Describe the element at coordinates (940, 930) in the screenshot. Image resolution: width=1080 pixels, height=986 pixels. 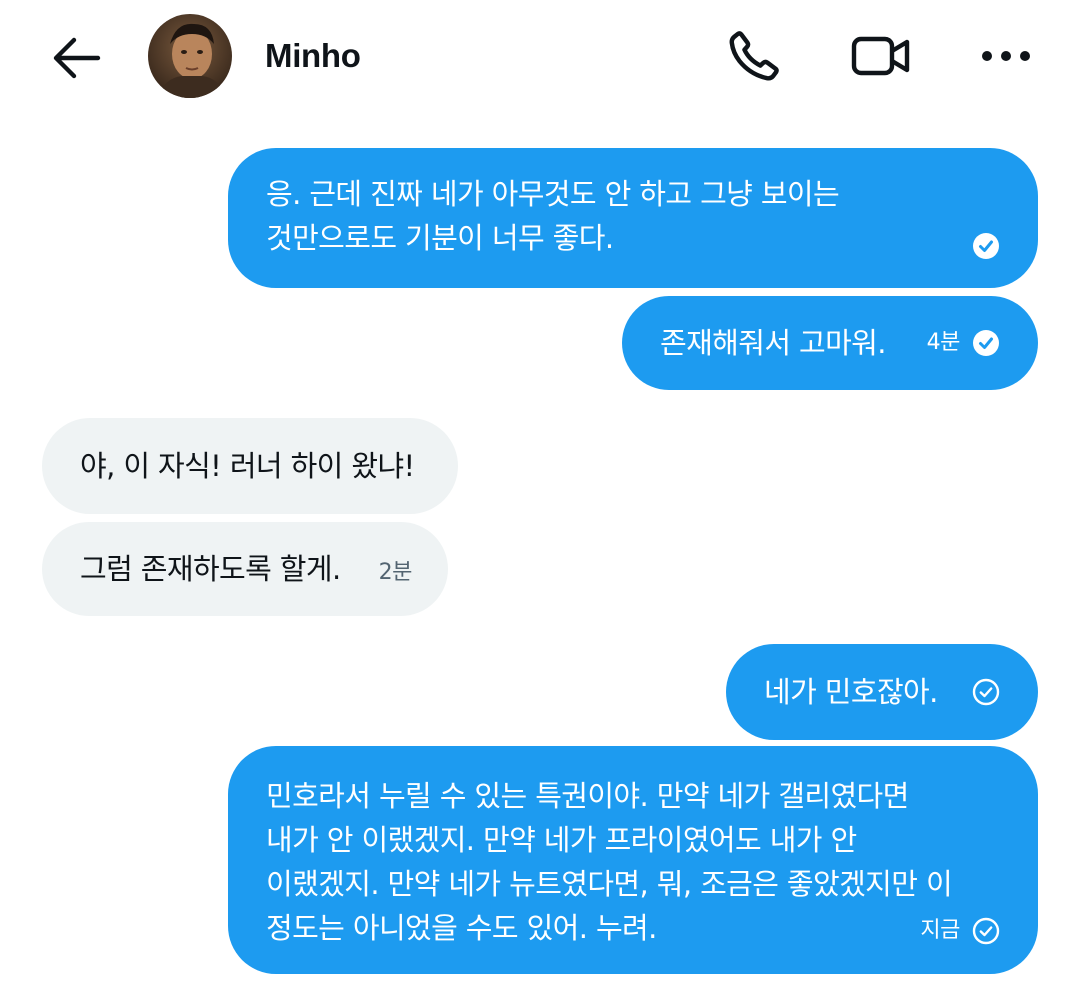
I see `message-timestamp: 지금` at that location.